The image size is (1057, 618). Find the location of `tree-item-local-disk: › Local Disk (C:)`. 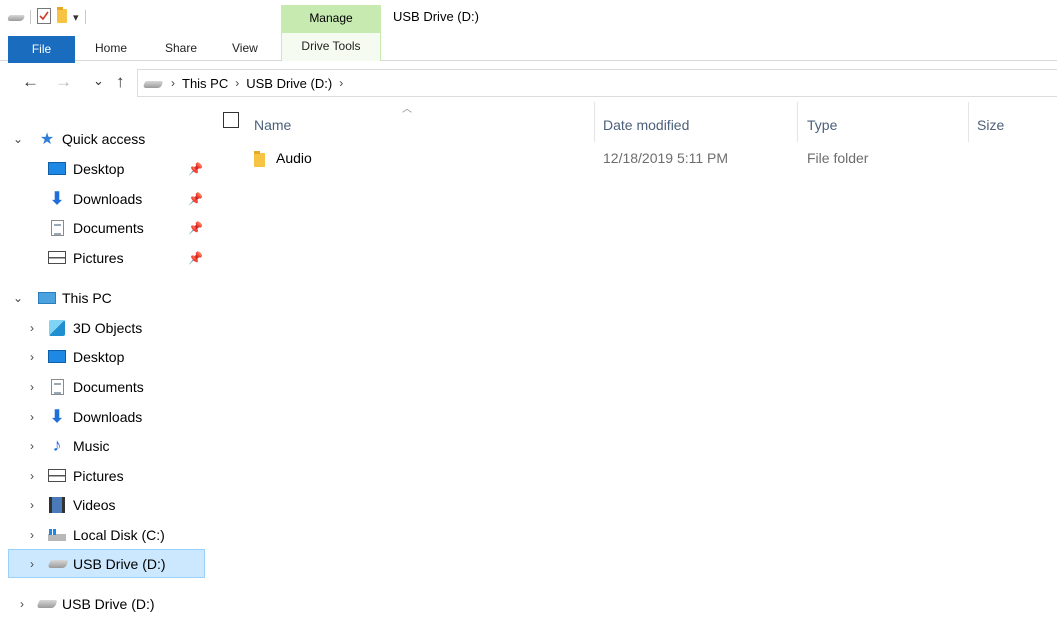

tree-item-local-disk: › Local Disk (C:) is located at coordinates (105, 534).